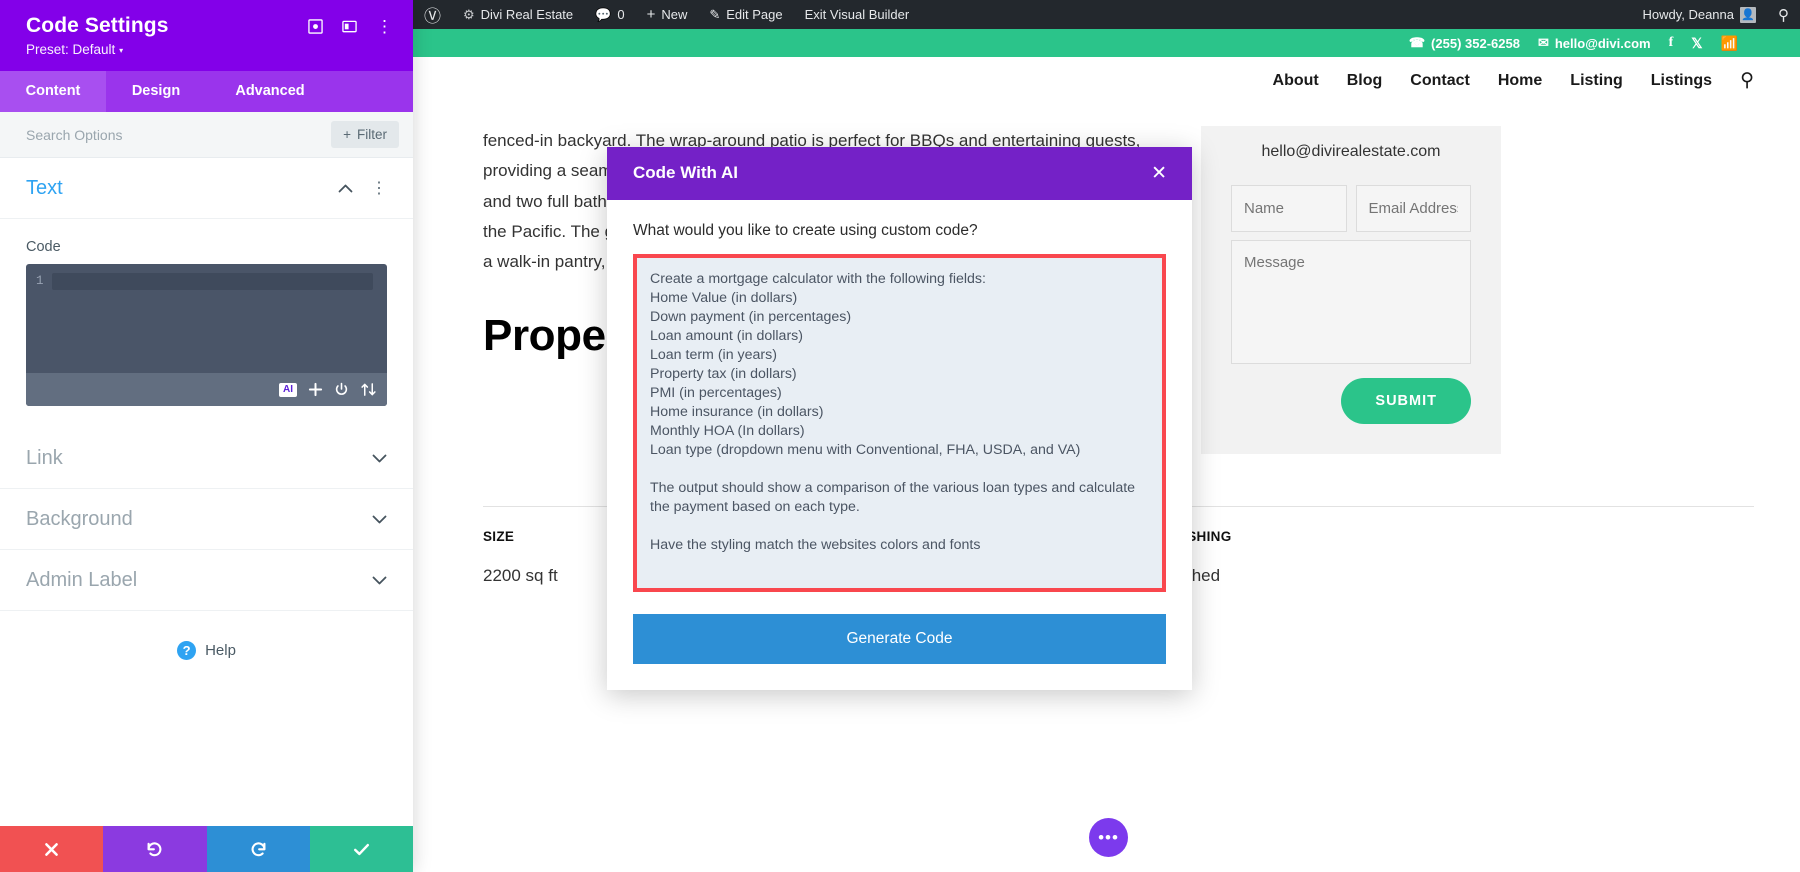  What do you see at coordinates (518, 14) in the screenshot?
I see `site-name-menu: ⚙ Divi Real Estate` at bounding box center [518, 14].